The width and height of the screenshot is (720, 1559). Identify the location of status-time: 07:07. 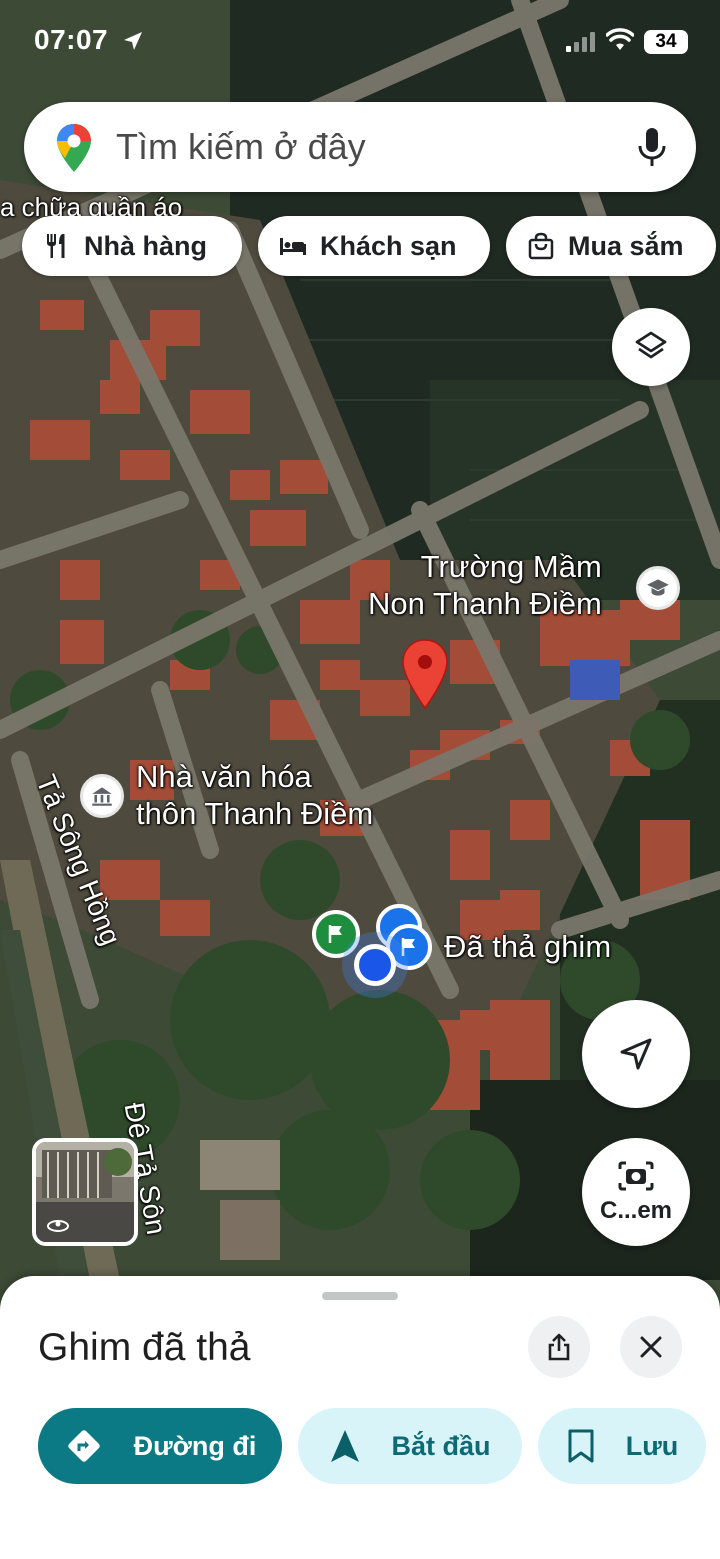
(71, 39).